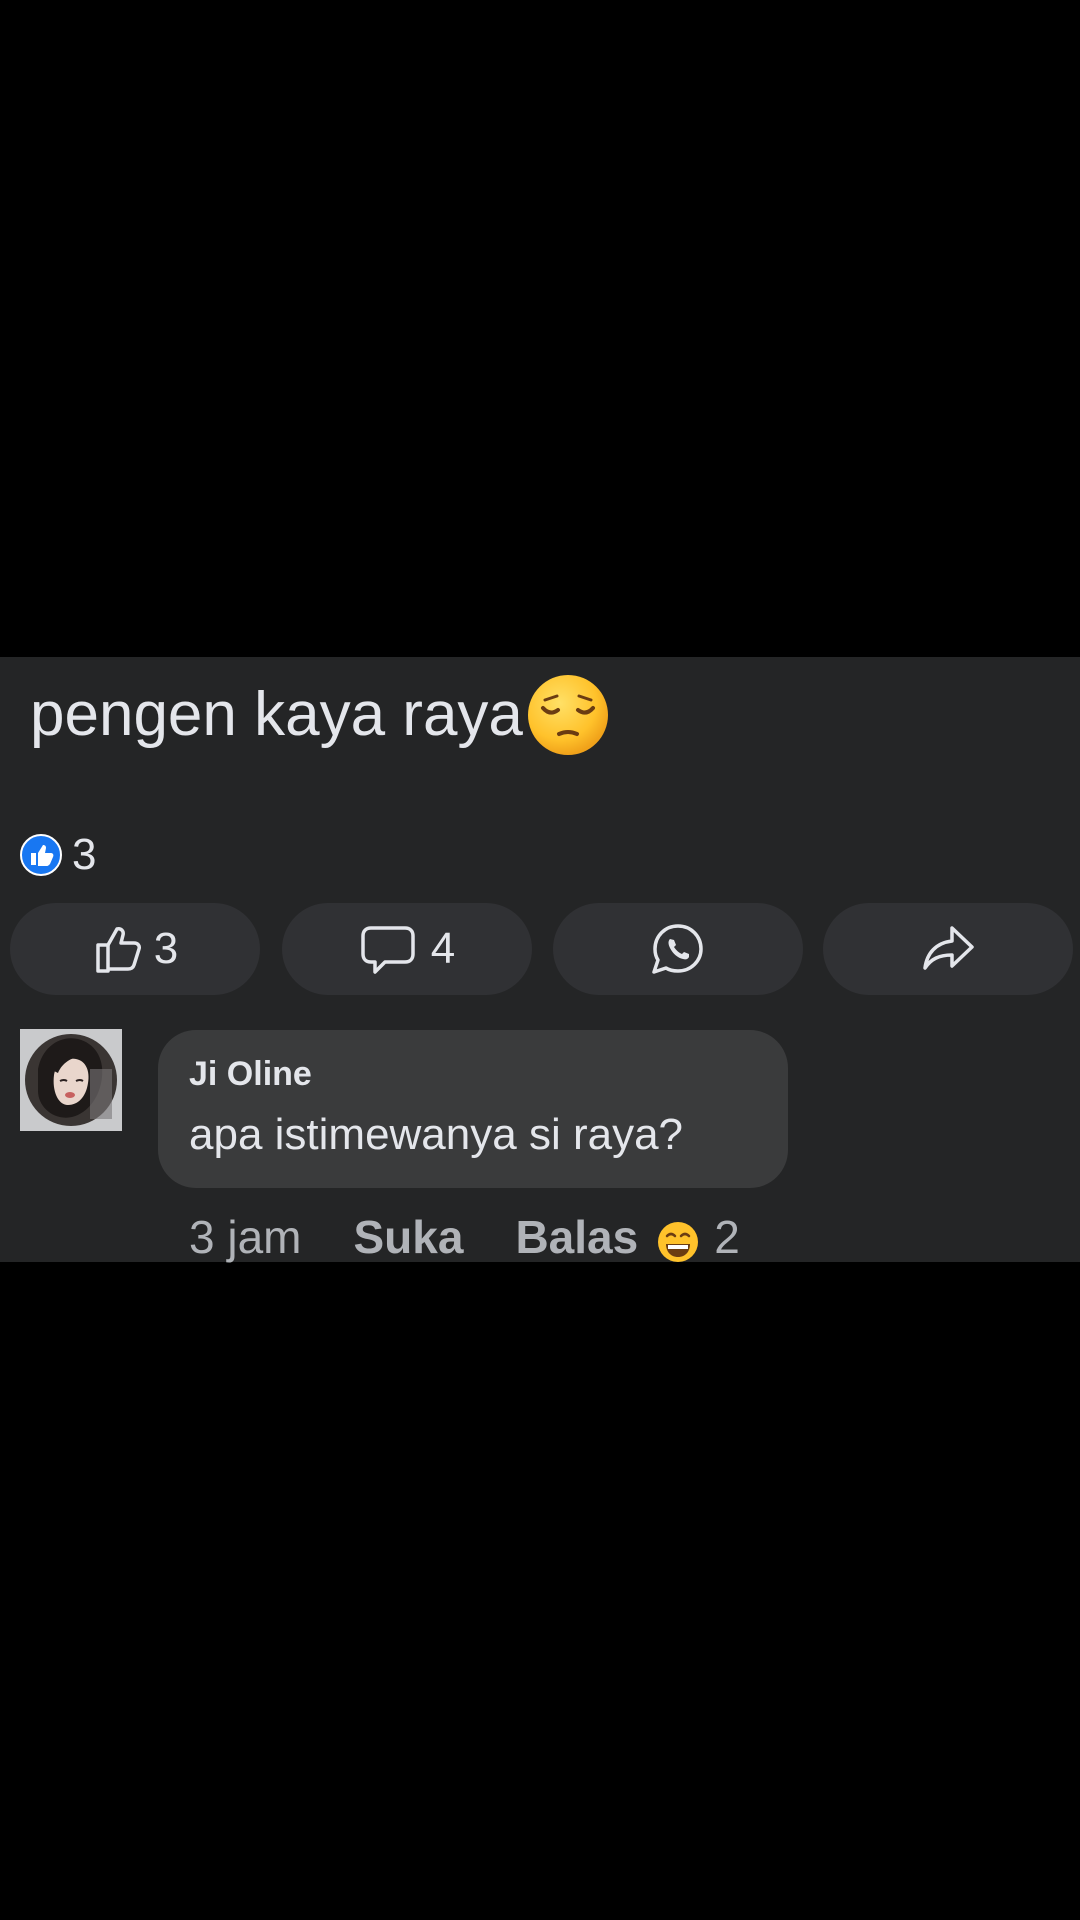 This screenshot has width=1080, height=1920. I want to click on comment-text: apa istimewanya si raya?, so click(436, 1134).